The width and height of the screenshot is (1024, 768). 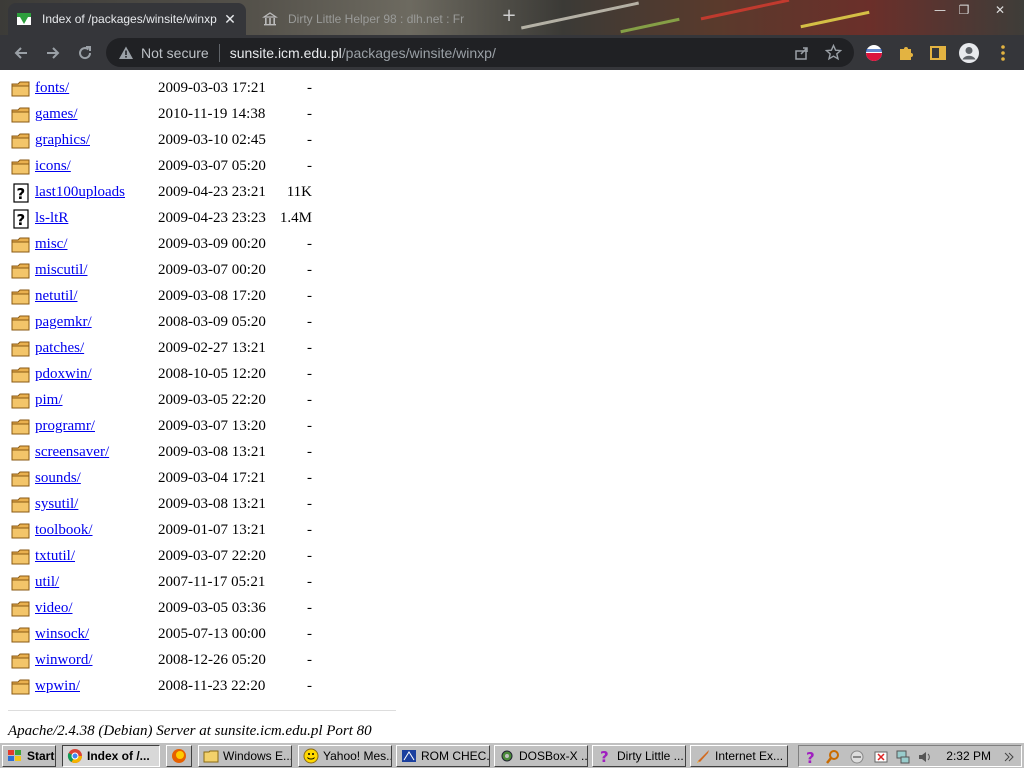 I want to click on tab-index-of-winxp: Index of /packages/winsite/winxp ✕, so click(x=127, y=19).